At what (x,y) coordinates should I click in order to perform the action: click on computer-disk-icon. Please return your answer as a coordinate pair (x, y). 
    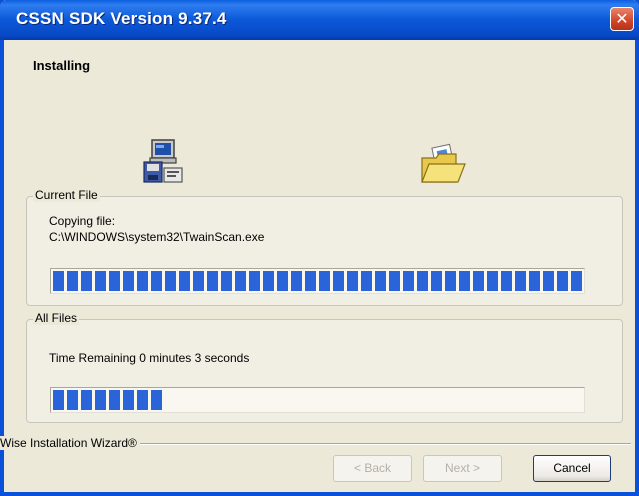
    Looking at the image, I should click on (163, 161).